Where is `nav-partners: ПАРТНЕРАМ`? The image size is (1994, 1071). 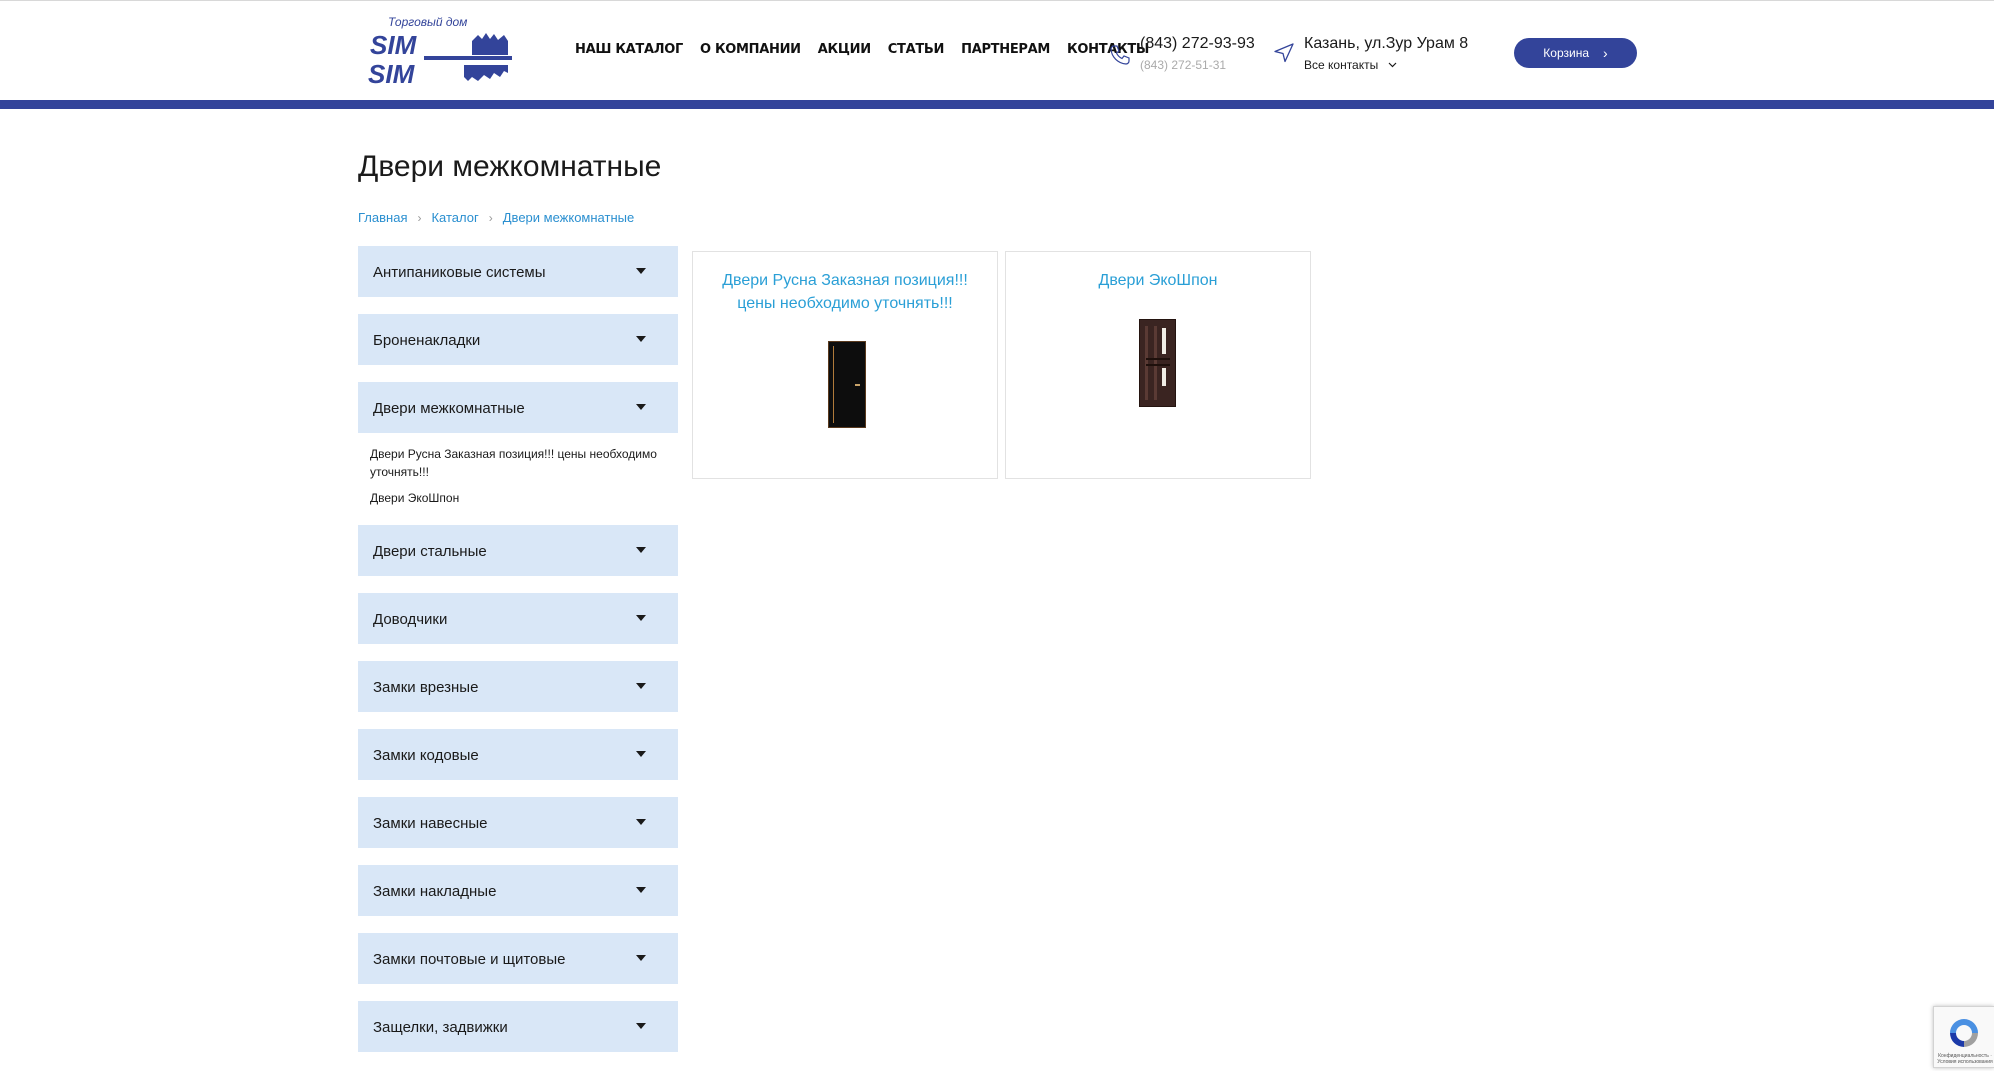 nav-partners: ПАРТНЕРАМ is located at coordinates (1005, 49).